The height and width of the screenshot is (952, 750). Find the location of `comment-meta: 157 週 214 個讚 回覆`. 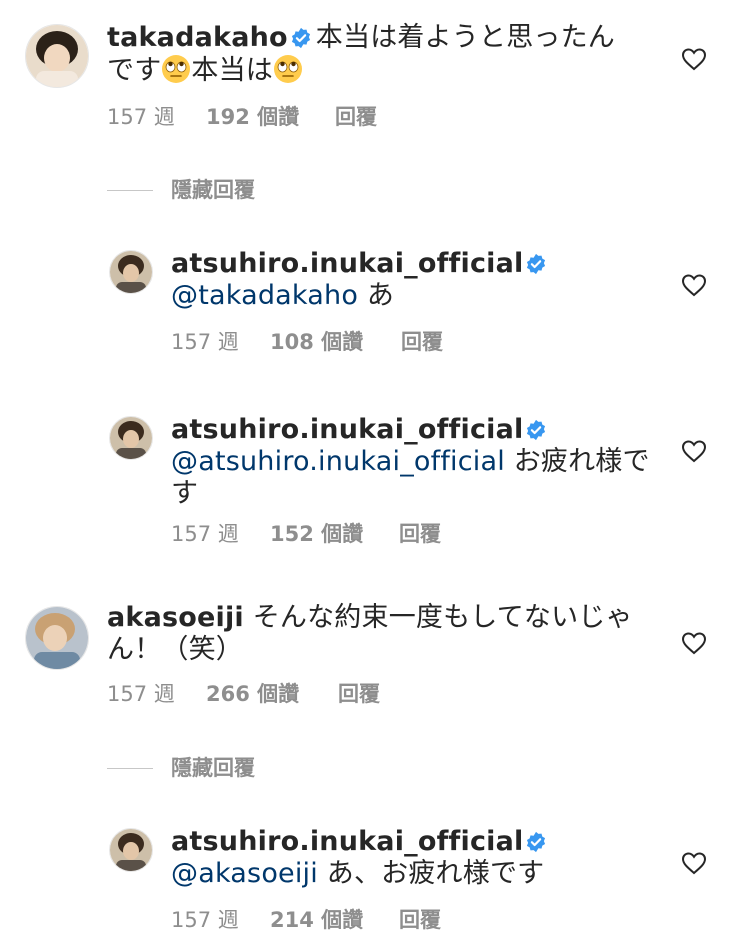

comment-meta: 157 週 214 個讚 回覆 is located at coordinates (371, 920).